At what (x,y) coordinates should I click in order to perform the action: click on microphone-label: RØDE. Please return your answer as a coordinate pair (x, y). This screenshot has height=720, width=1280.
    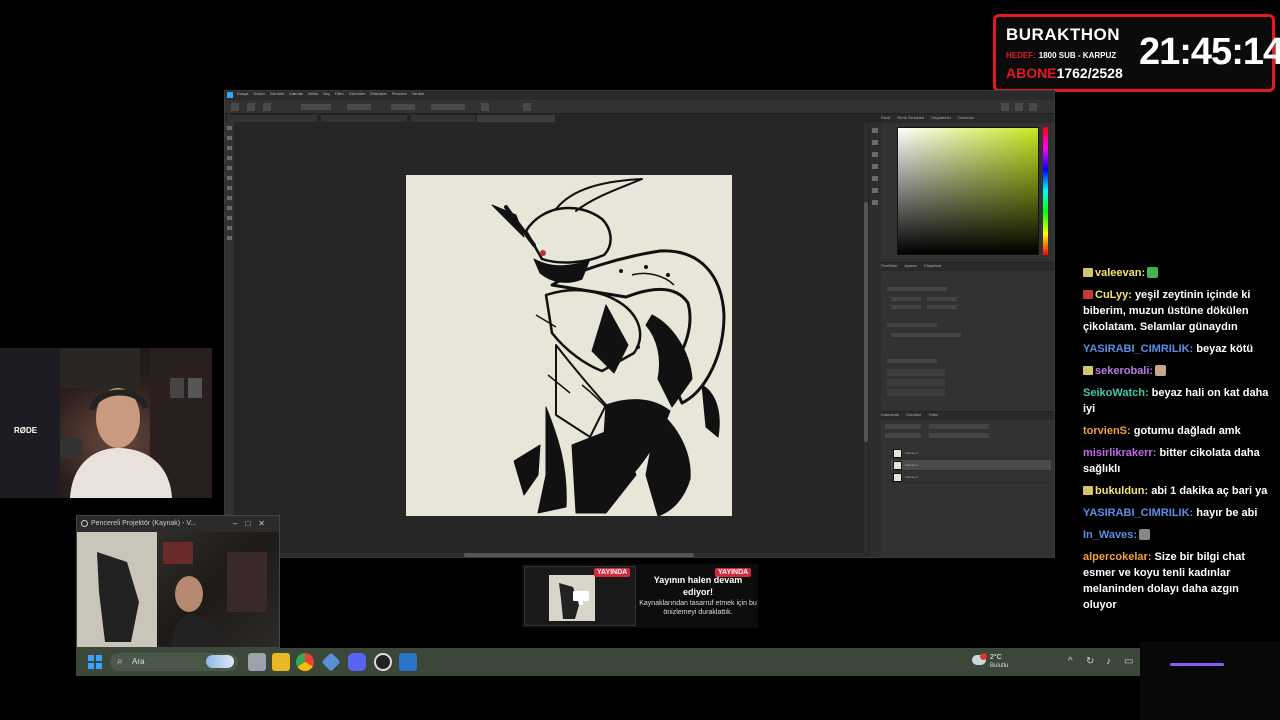
    Looking at the image, I should click on (26, 430).